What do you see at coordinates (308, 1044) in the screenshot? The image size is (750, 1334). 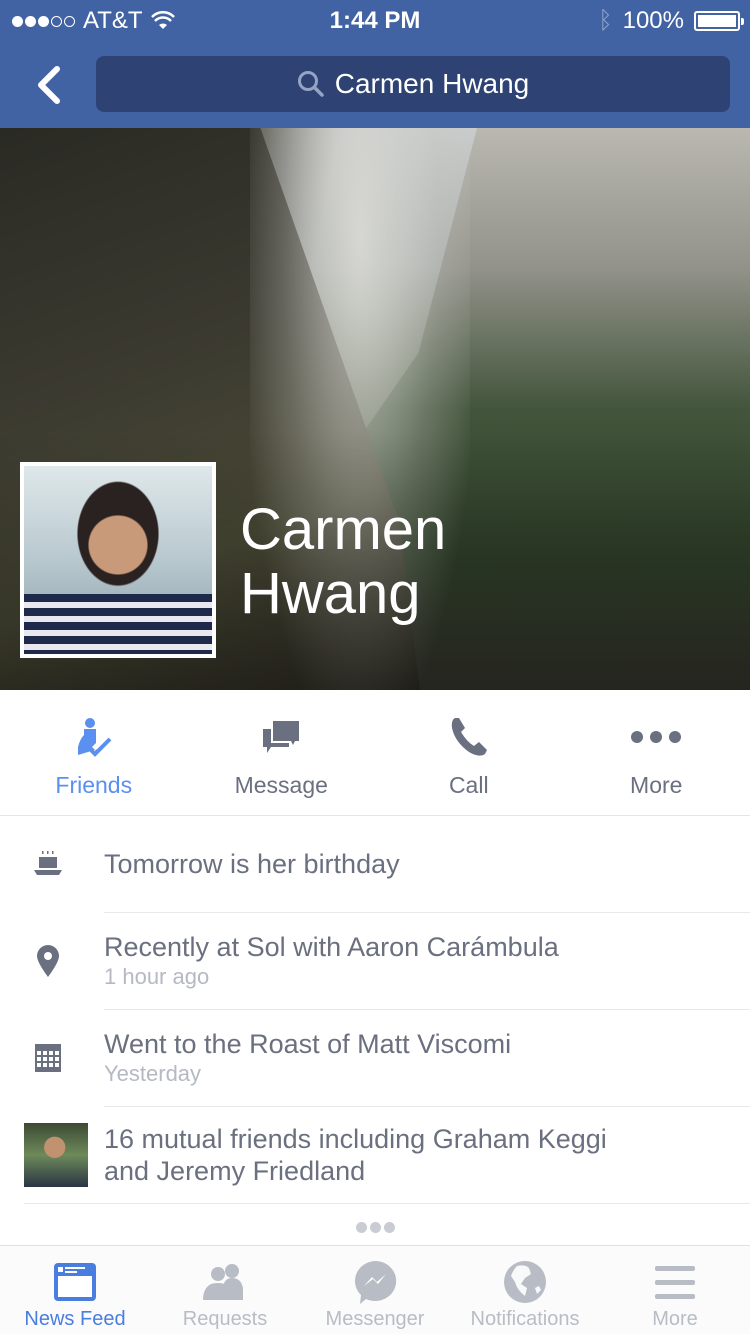 I see `event-text: Went to the Roast of Matt Viscomi` at bounding box center [308, 1044].